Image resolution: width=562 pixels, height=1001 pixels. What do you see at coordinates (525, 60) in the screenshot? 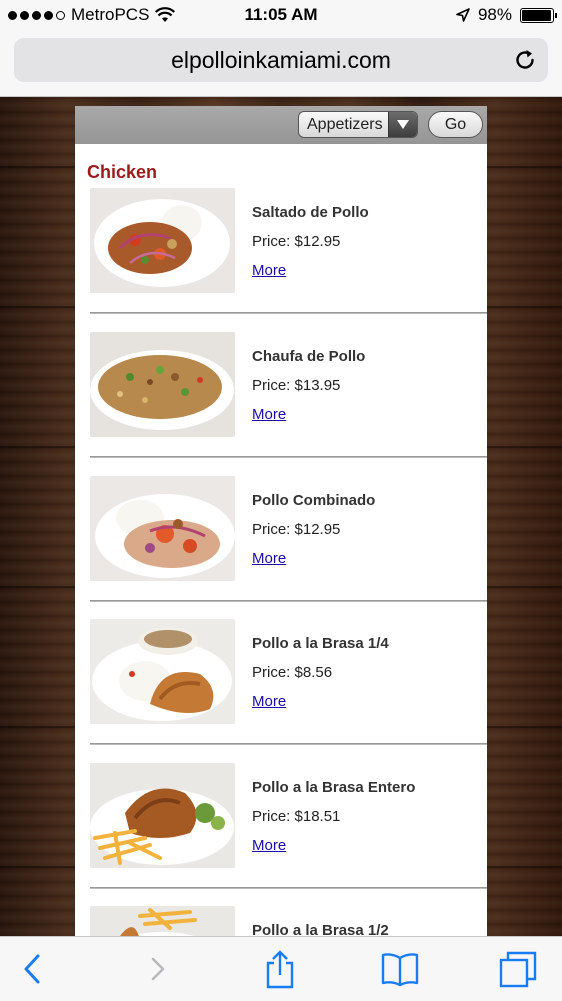
I see `reload-icon` at bounding box center [525, 60].